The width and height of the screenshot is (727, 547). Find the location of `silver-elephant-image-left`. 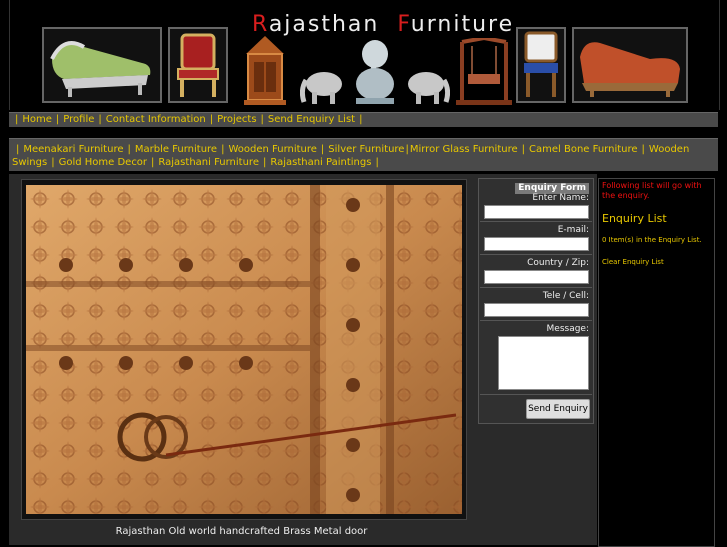

silver-elephant-image-left is located at coordinates (322, 87).